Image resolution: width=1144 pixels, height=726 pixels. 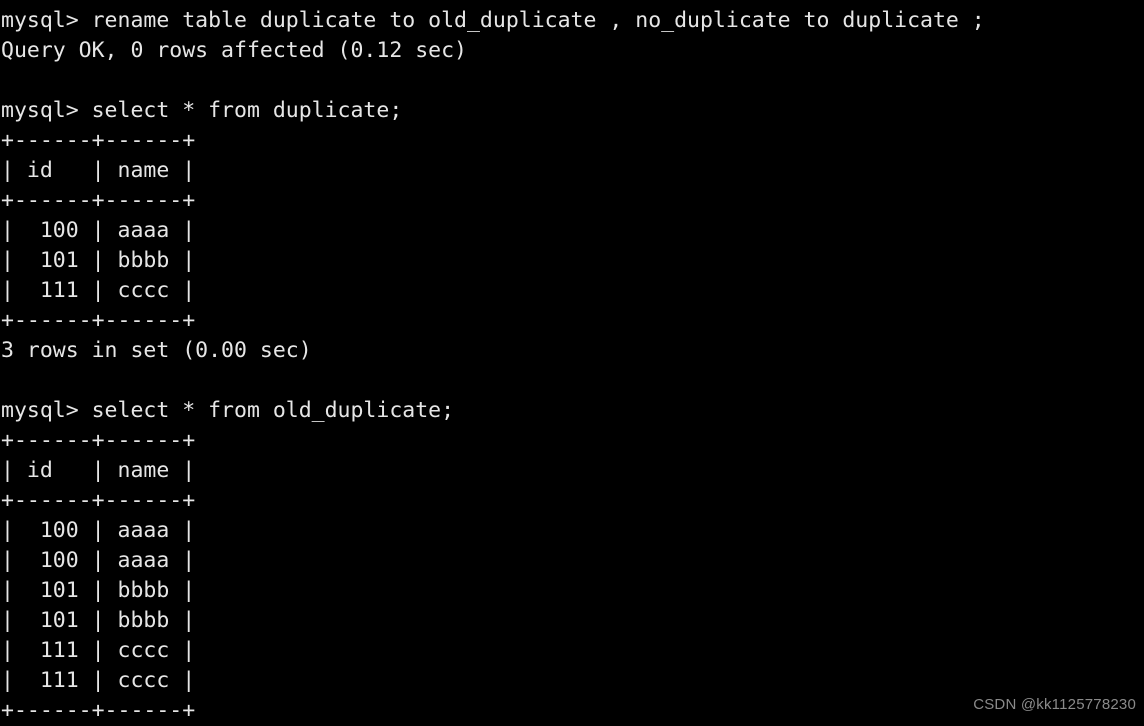 I want to click on terminal-line: 3 rows in set (0.00 sec), so click(x=156, y=350).